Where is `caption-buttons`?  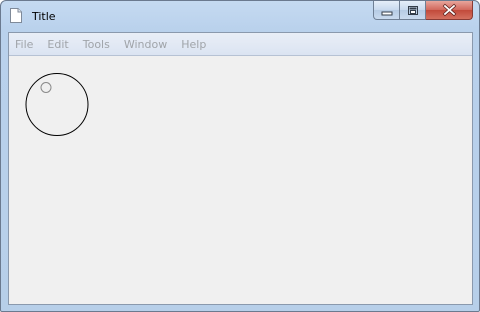 caption-buttons is located at coordinates (423, 11).